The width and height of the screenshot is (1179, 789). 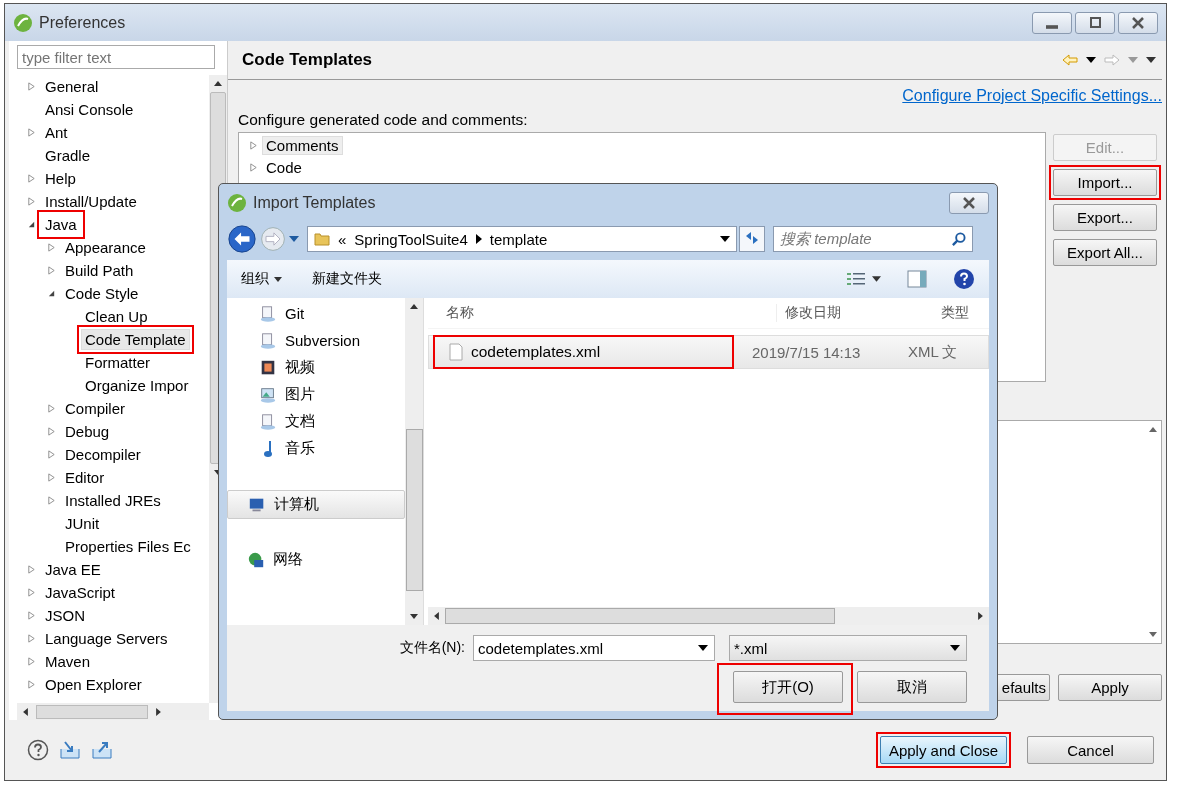 I want to click on filter-field: type filter text, so click(x=116, y=57).